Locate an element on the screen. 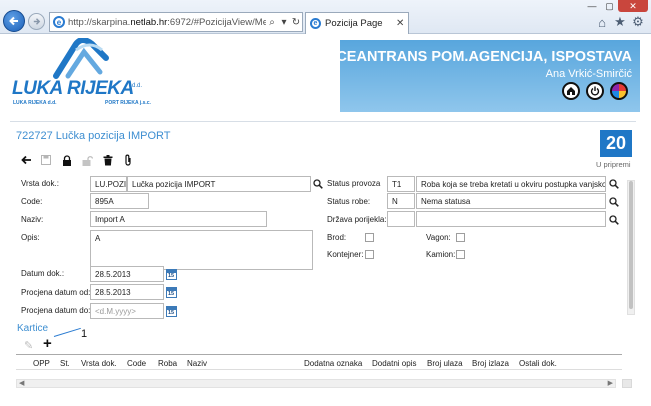 This screenshot has height=406, width=651. vagon-checkbox is located at coordinates (460, 237).